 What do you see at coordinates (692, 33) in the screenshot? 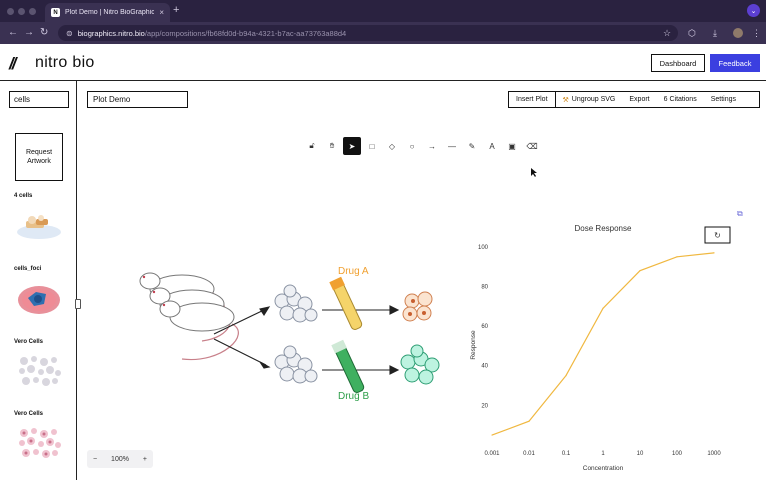
I see `extensions-icon: ⬡` at bounding box center [692, 33].